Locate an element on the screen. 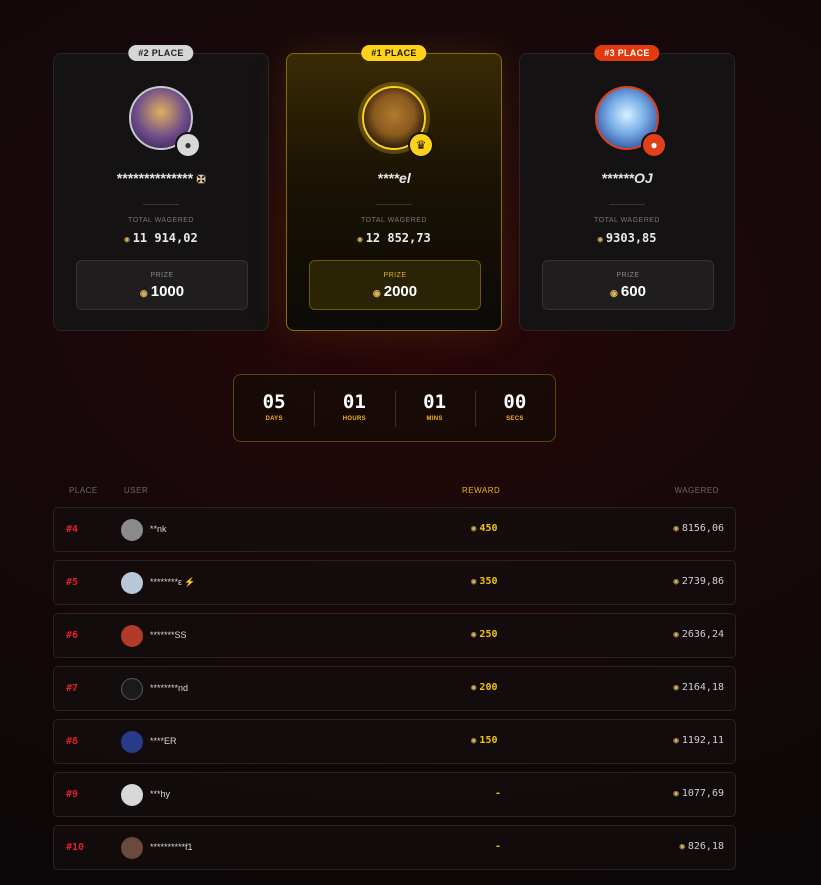  table-row: #10 **********f1 - ◉ 826,18 is located at coordinates (394, 847).